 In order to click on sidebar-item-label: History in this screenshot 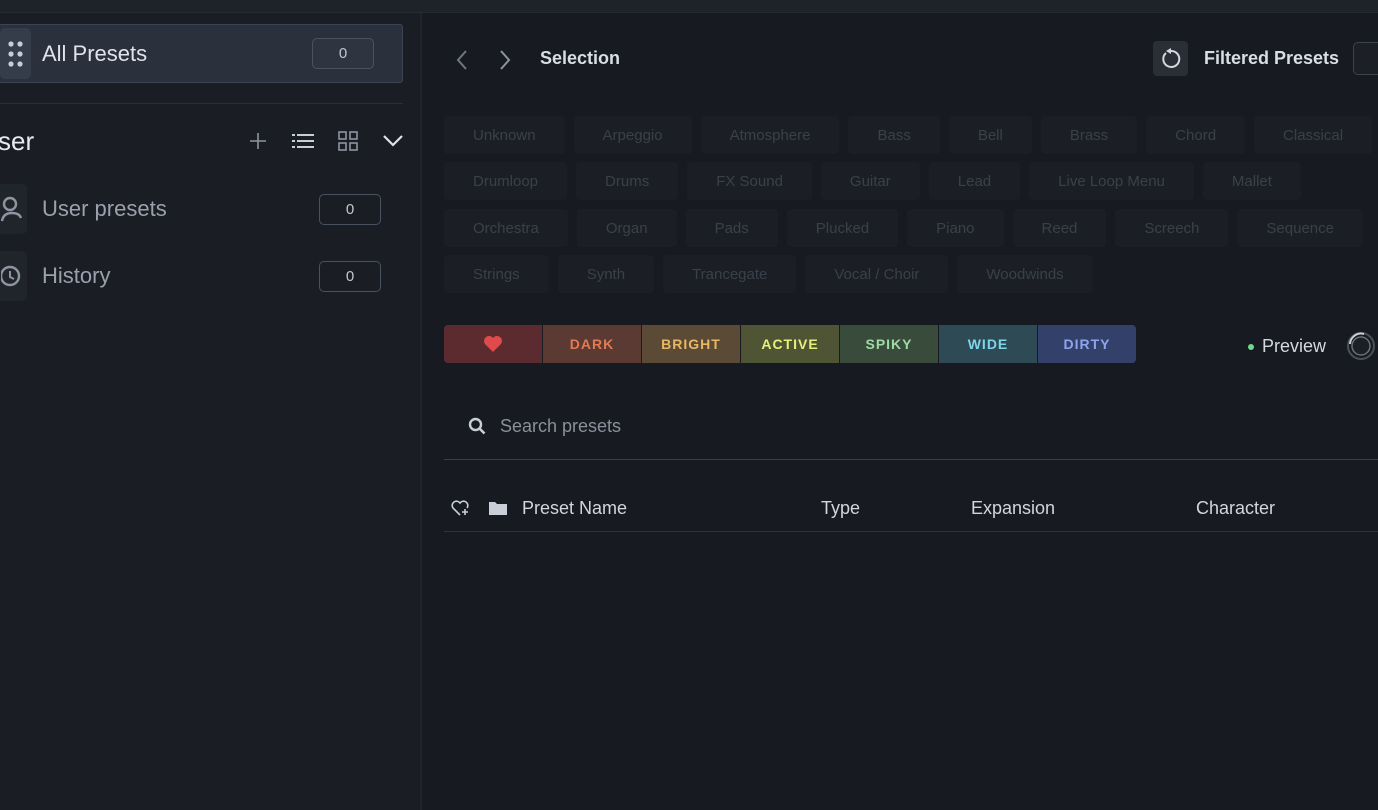, I will do `click(76, 275)`.